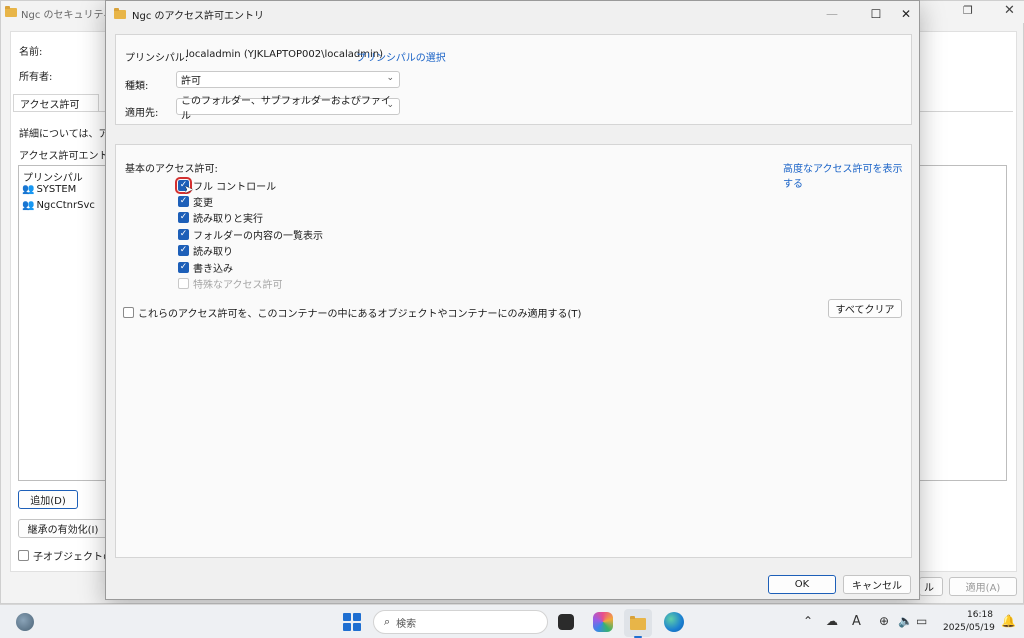 This screenshot has height=638, width=1024. Describe the element at coordinates (921, 621) in the screenshot. I see `battery-icon: ▭` at that location.